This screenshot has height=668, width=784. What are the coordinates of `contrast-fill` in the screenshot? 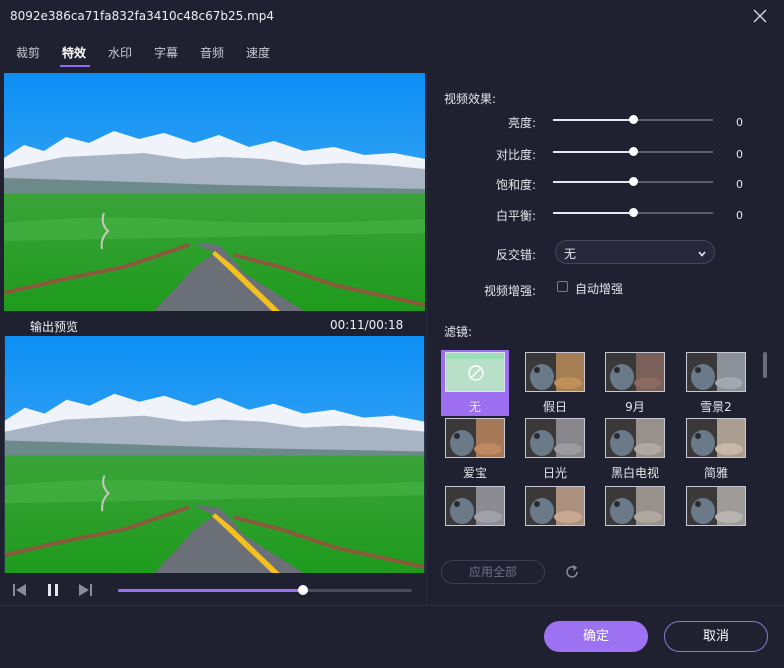 It's located at (593, 152).